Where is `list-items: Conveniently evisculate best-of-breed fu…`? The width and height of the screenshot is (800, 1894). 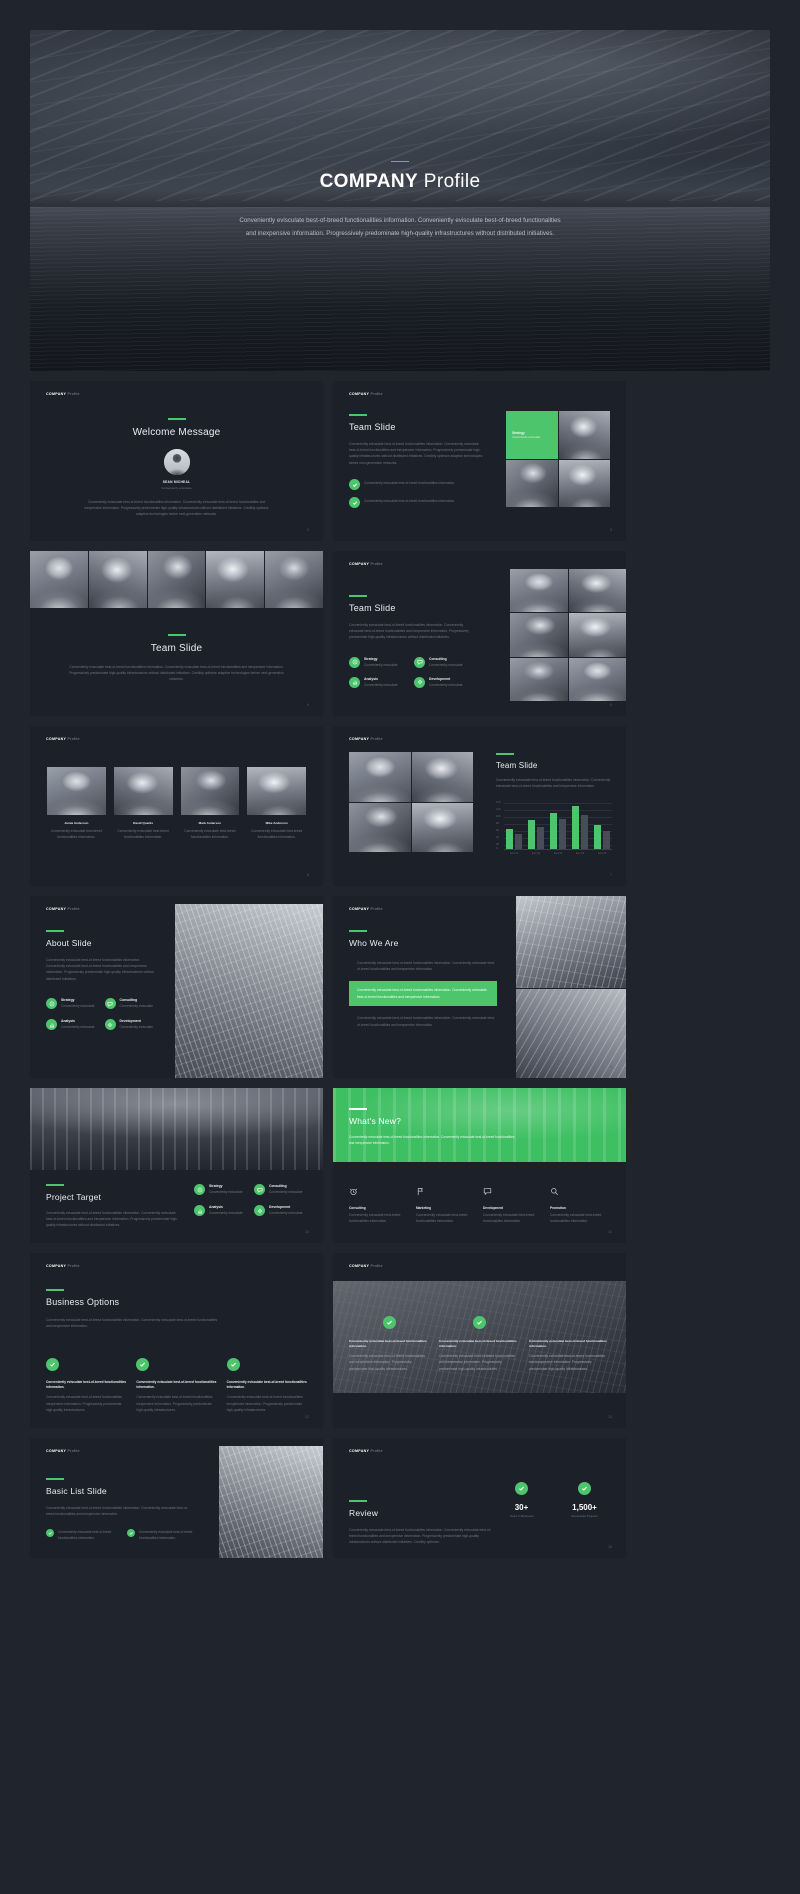
list-items: Conveniently evisculate best-of-breed fu… is located at coordinates (121, 1534).